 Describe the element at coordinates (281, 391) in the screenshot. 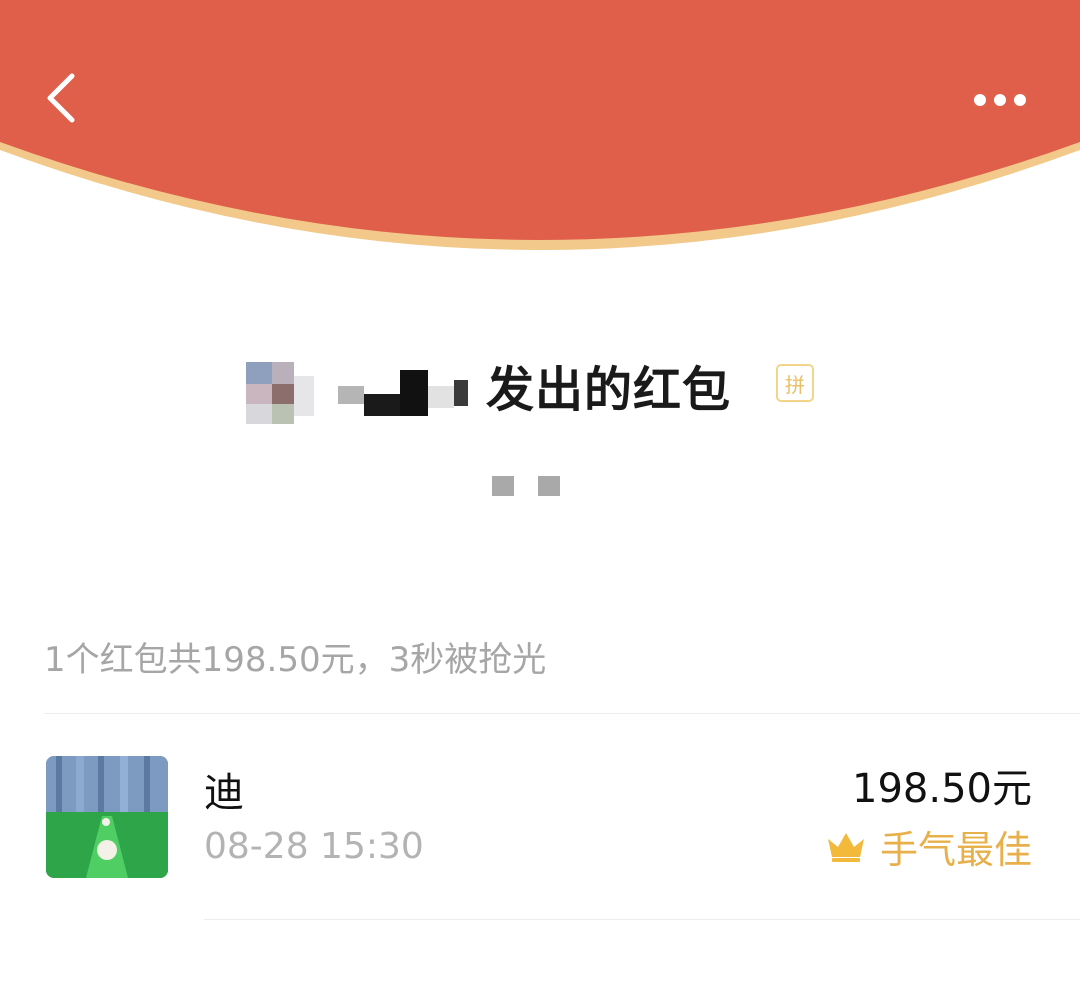

I see `sender-avatar-obscured` at that location.